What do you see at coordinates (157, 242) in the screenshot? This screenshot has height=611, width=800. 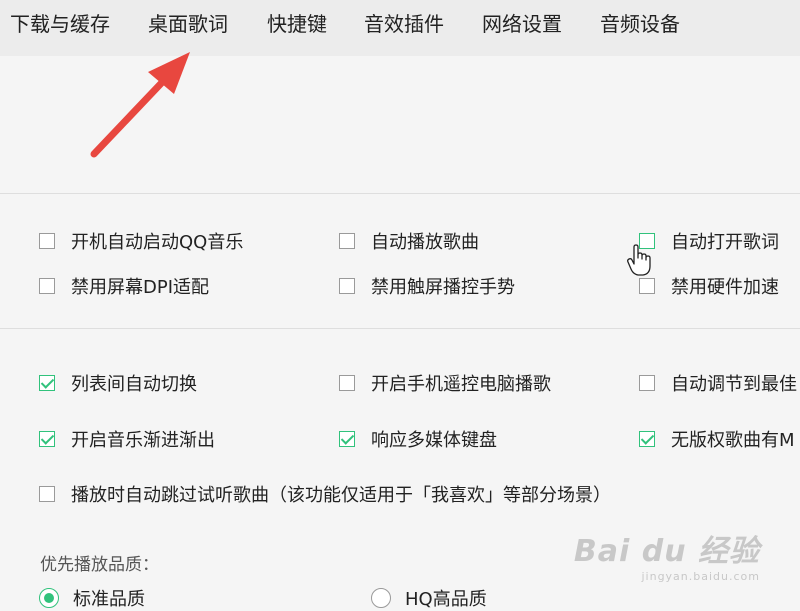 I see `option-label: 开机自动启动QQ音乐` at bounding box center [157, 242].